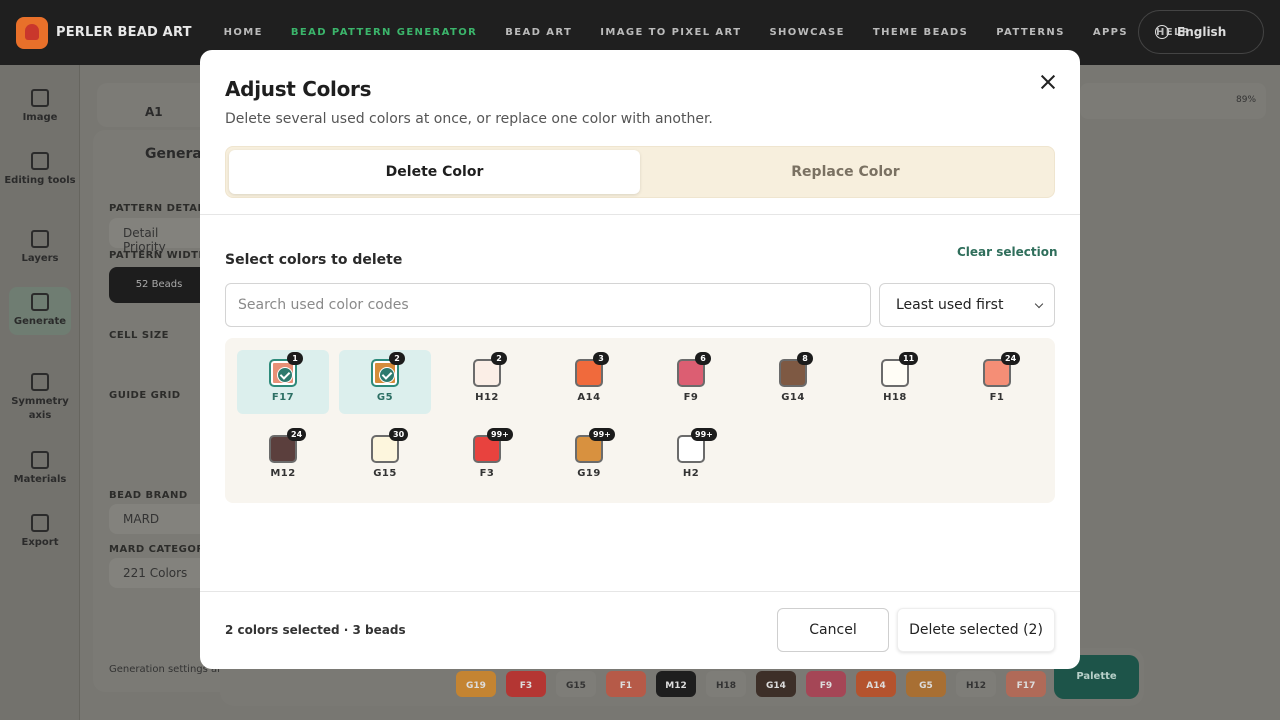 The image size is (1280, 720). What do you see at coordinates (1039, 304) in the screenshot?
I see `chevron-down-icon` at bounding box center [1039, 304].